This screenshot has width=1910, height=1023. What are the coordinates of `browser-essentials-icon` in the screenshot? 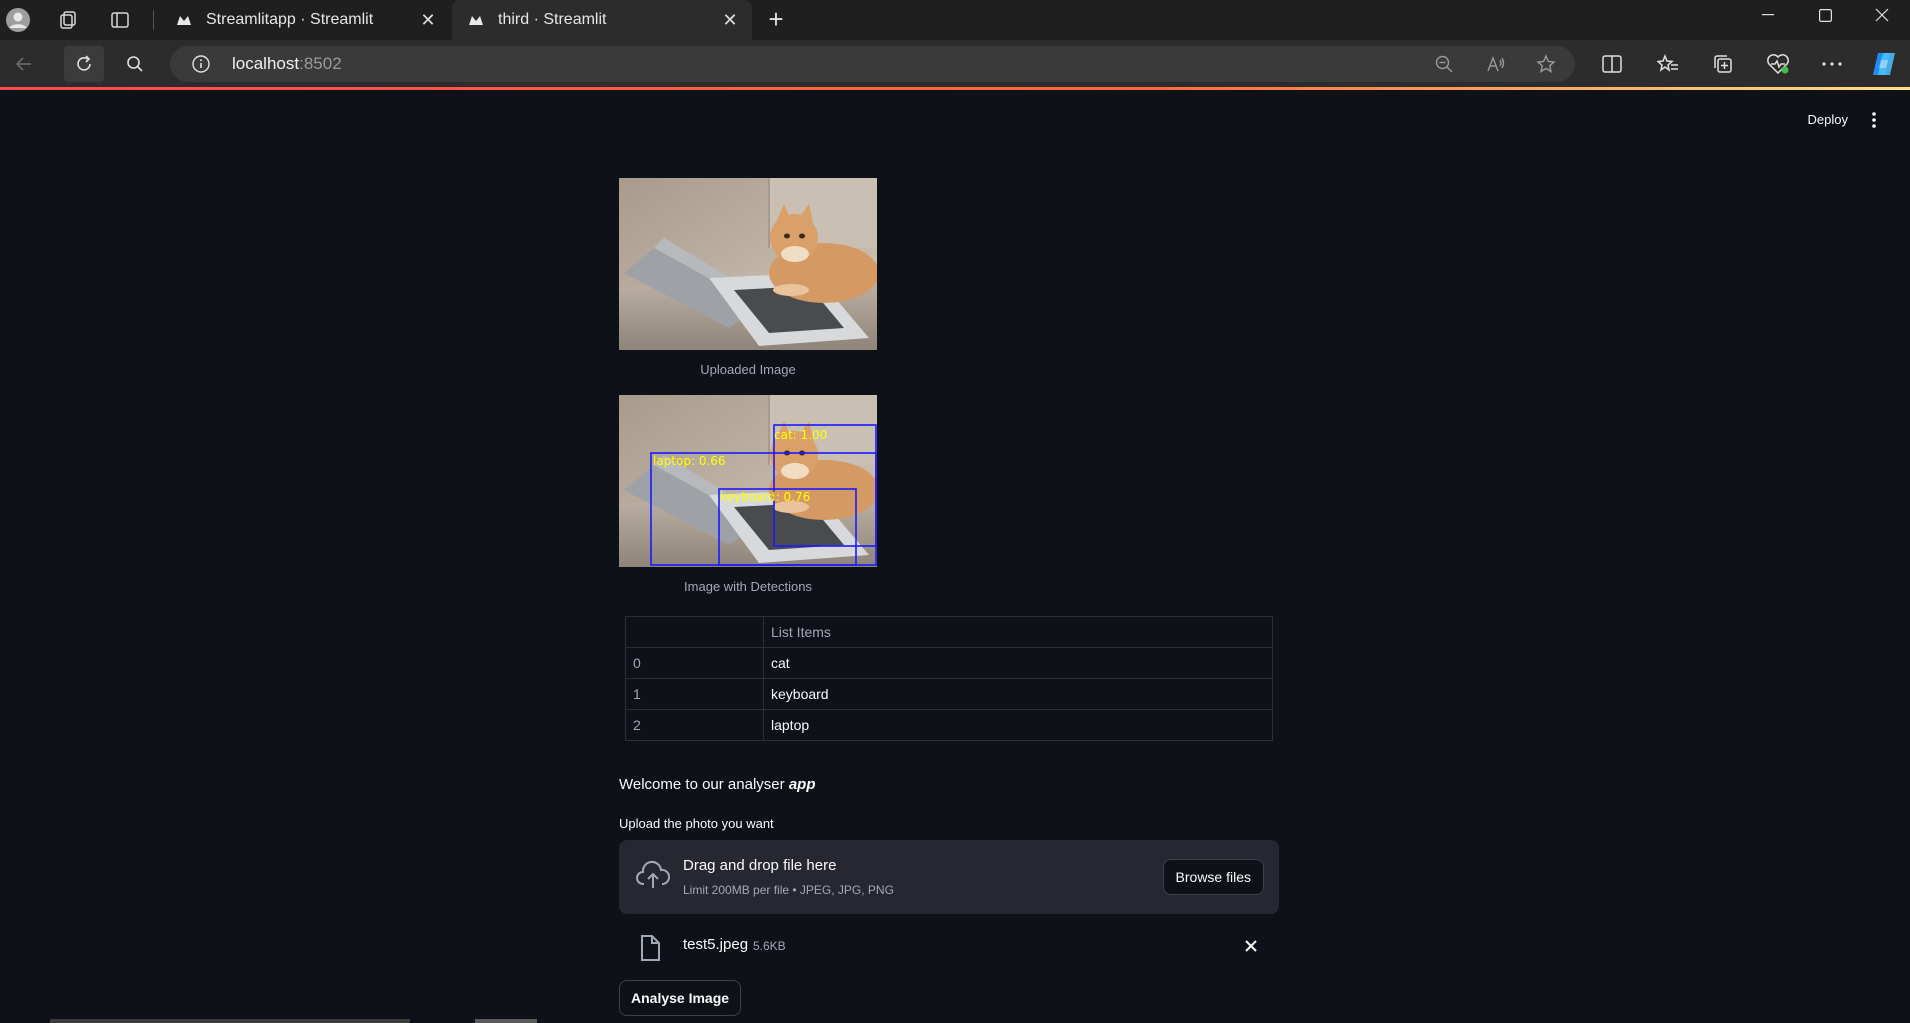 It's located at (1778, 64).